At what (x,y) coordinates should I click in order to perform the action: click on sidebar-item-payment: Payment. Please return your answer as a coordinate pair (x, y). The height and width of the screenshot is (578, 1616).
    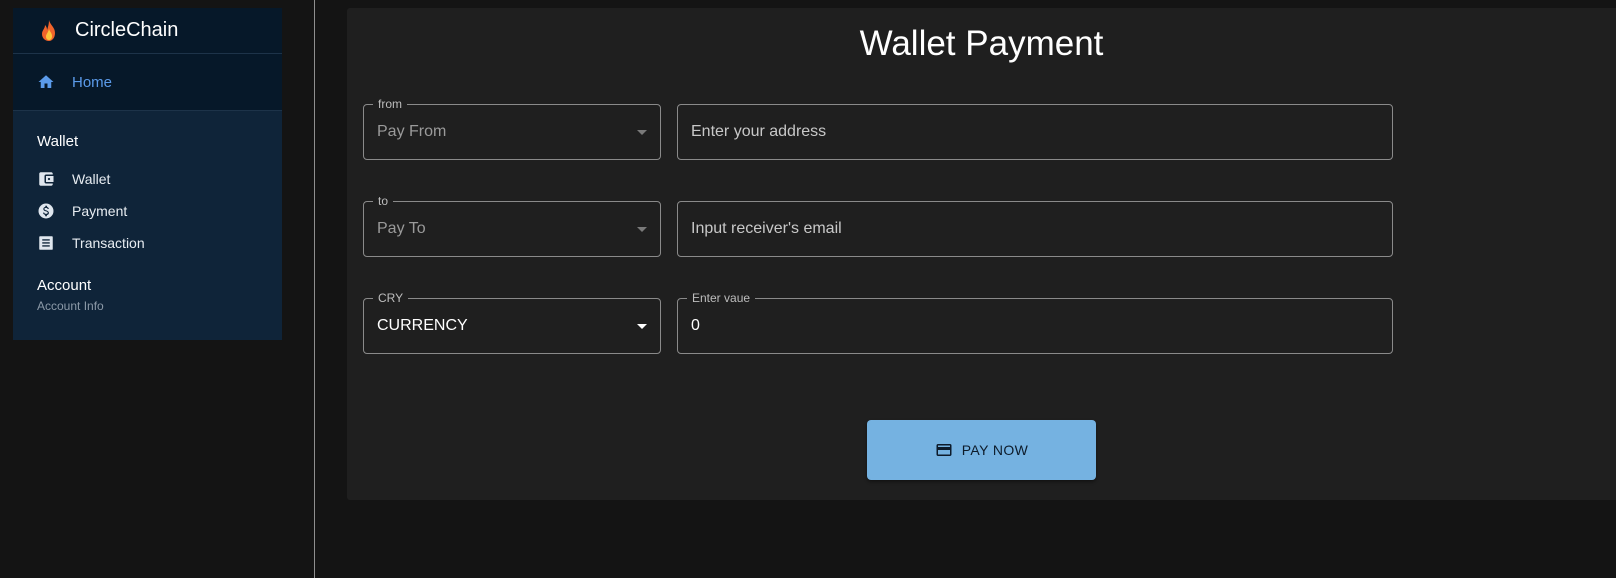
    Looking at the image, I should click on (147, 211).